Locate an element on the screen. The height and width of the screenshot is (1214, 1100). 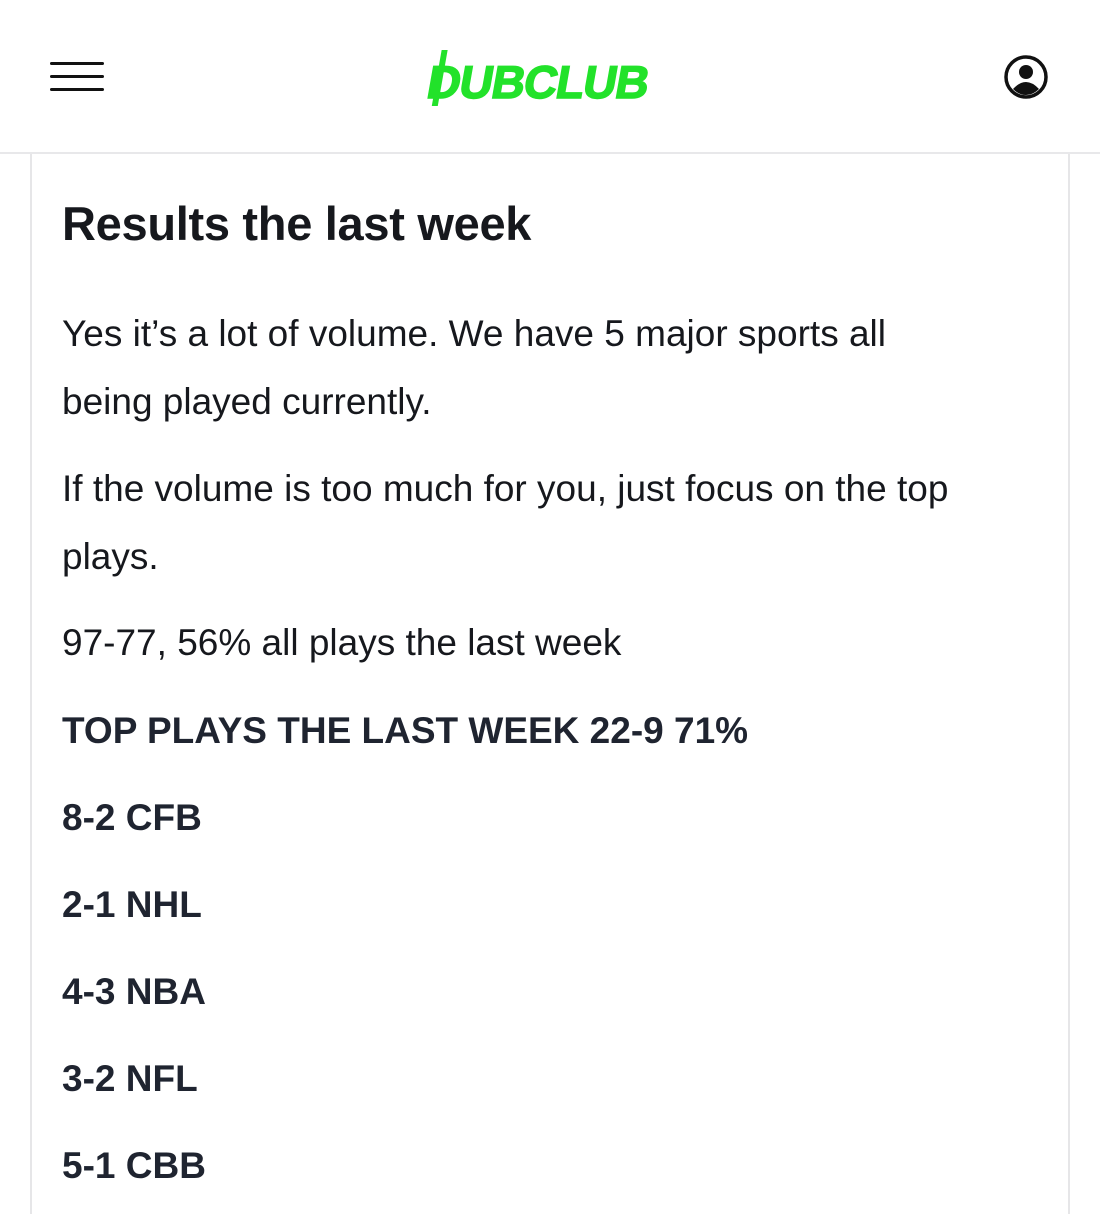
sport-result-item: 8-2 CFB is located at coordinates (132, 817).